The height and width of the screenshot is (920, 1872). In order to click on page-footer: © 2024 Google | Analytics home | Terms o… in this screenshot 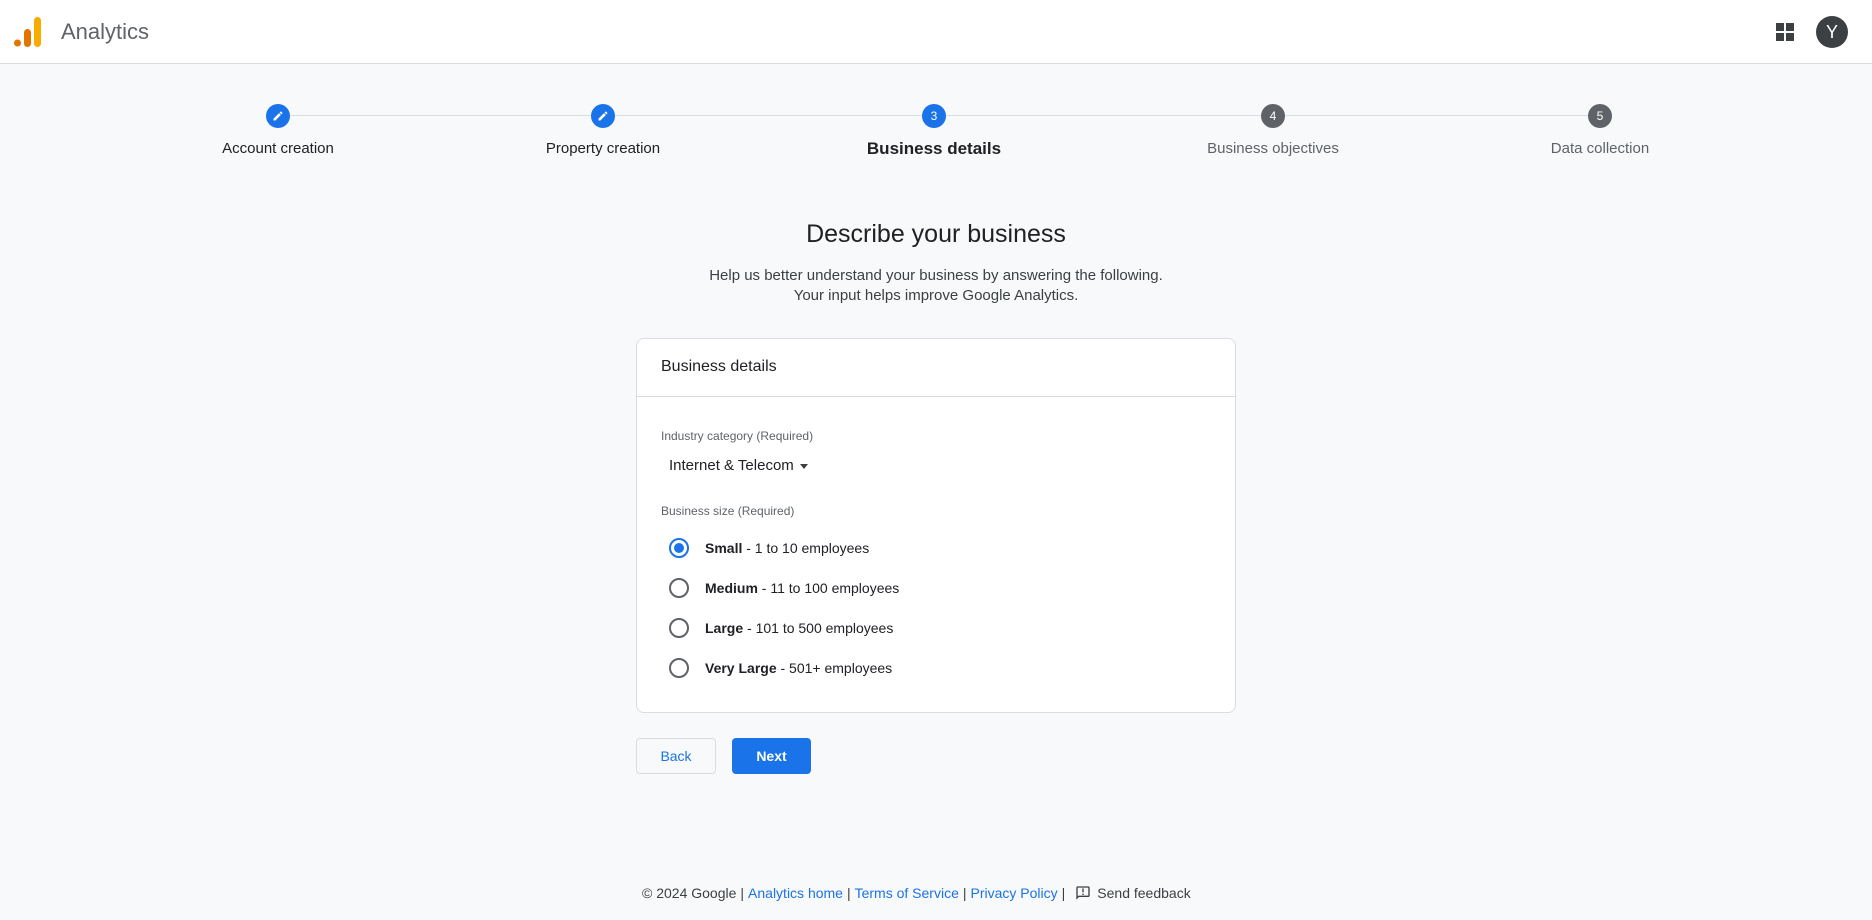, I will do `click(916, 893)`.